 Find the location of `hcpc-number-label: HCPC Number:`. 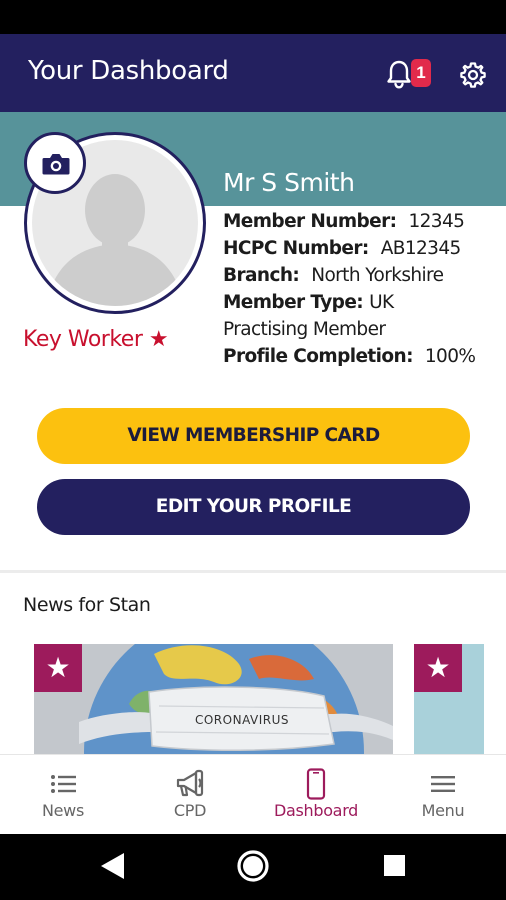

hcpc-number-label: HCPC Number: is located at coordinates (296, 248).